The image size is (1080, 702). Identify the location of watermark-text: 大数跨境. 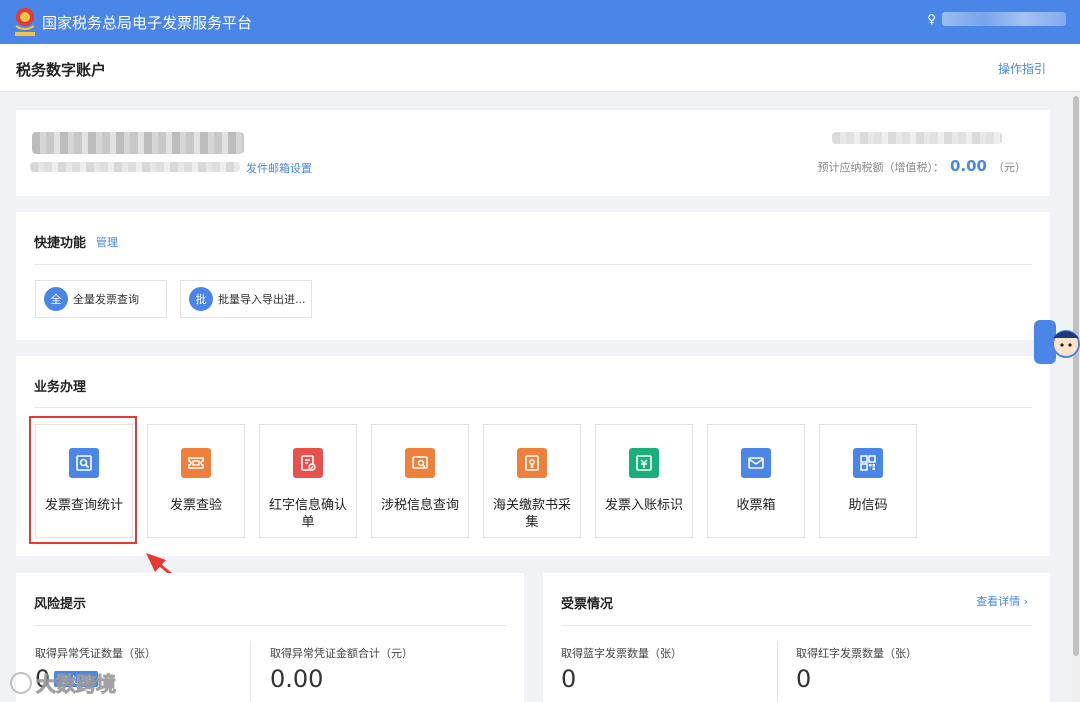
(76, 684).